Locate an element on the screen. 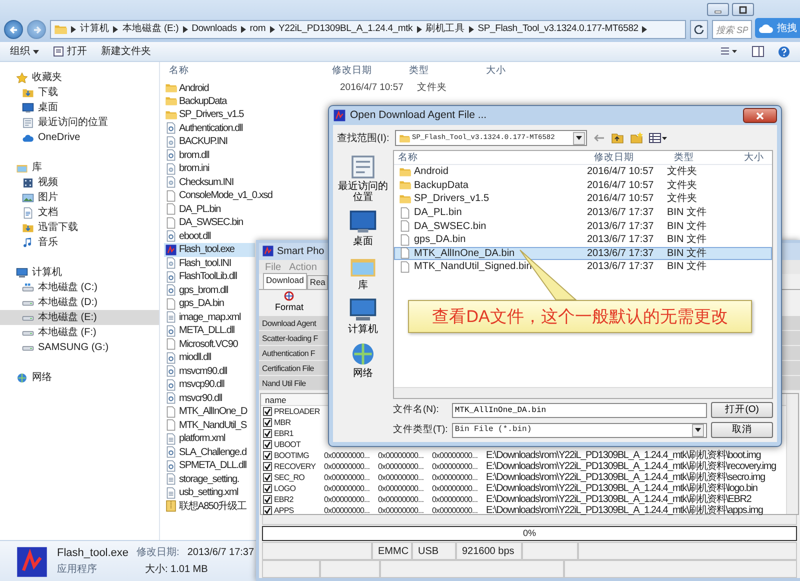 The width and height of the screenshot is (800, 581). breadcrumb-item: SP_Flash_Tool_v3.1324.0.177-MT6582 is located at coordinates (558, 29).